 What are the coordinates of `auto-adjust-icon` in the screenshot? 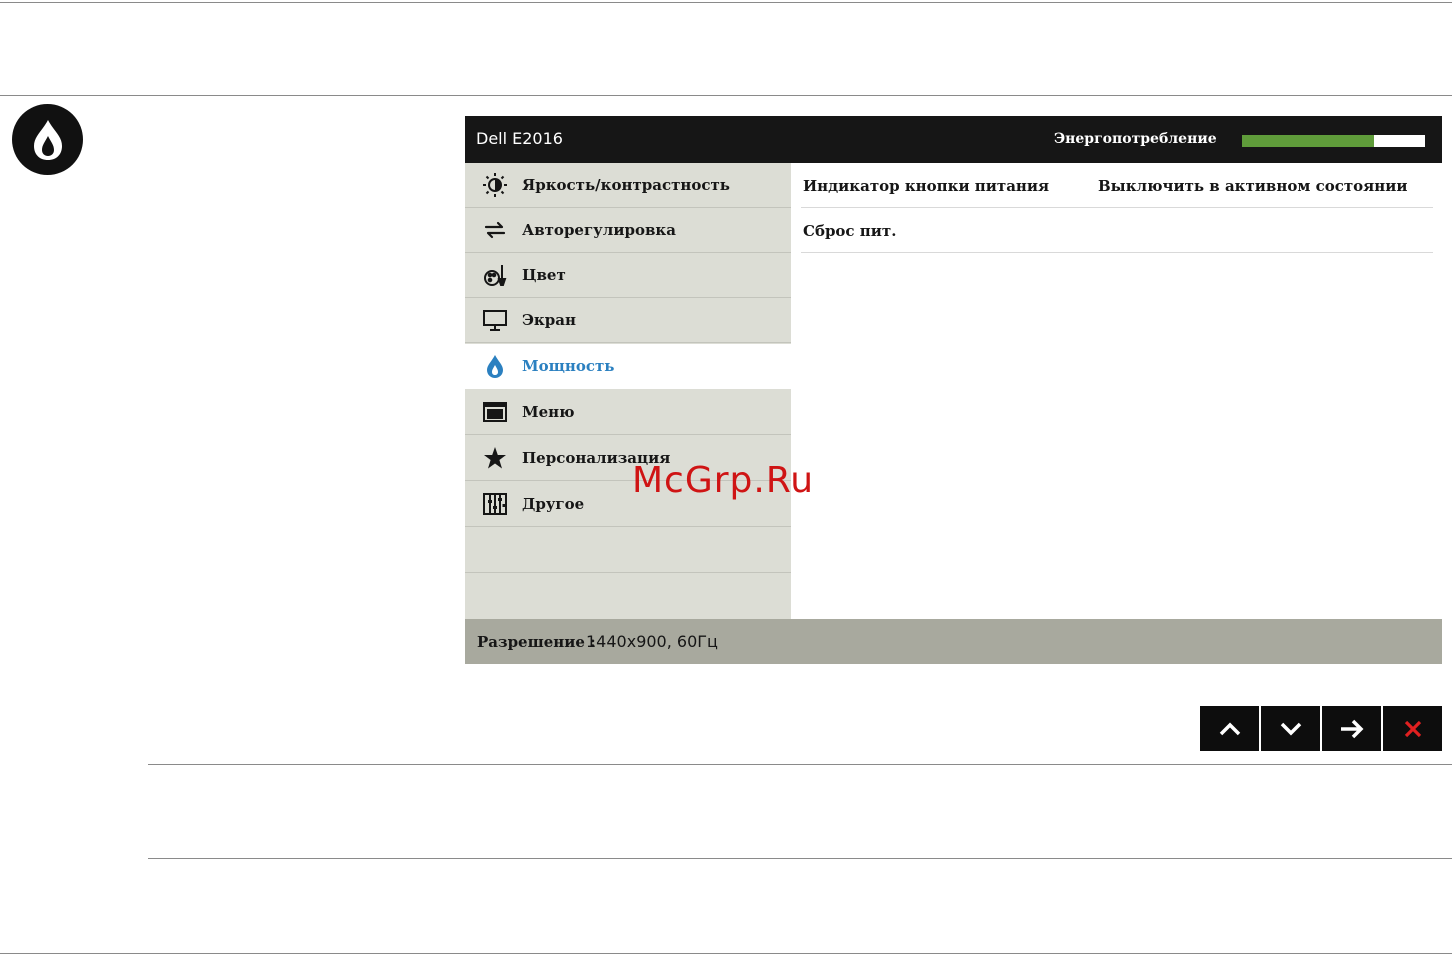 It's located at (495, 230).